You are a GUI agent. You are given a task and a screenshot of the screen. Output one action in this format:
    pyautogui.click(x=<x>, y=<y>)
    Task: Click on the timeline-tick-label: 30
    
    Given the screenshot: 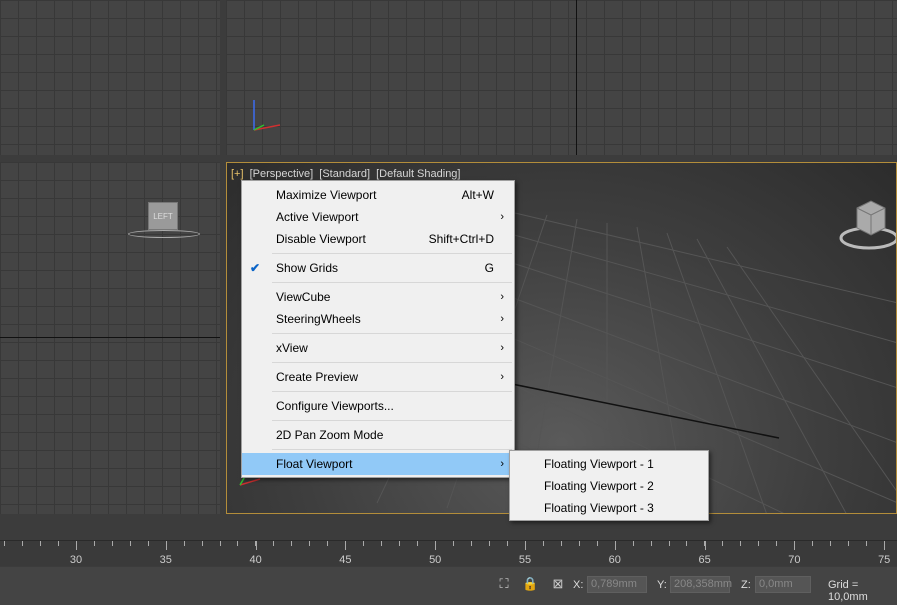 What is the action you would take?
    pyautogui.click(x=76, y=560)
    